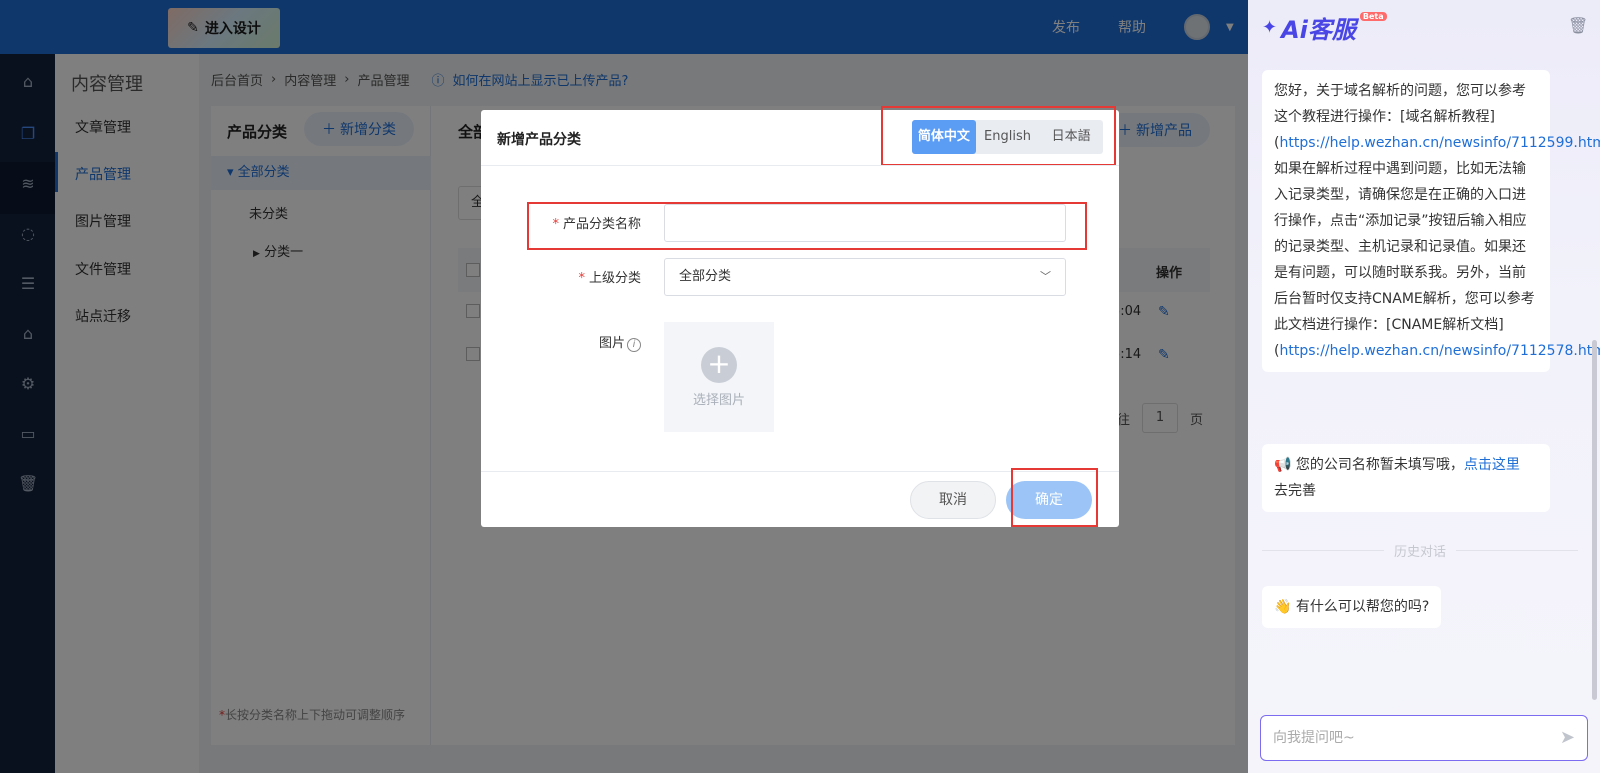 Image resolution: width=1600 pixels, height=773 pixels. I want to click on highlight-box-languages, so click(998, 136).